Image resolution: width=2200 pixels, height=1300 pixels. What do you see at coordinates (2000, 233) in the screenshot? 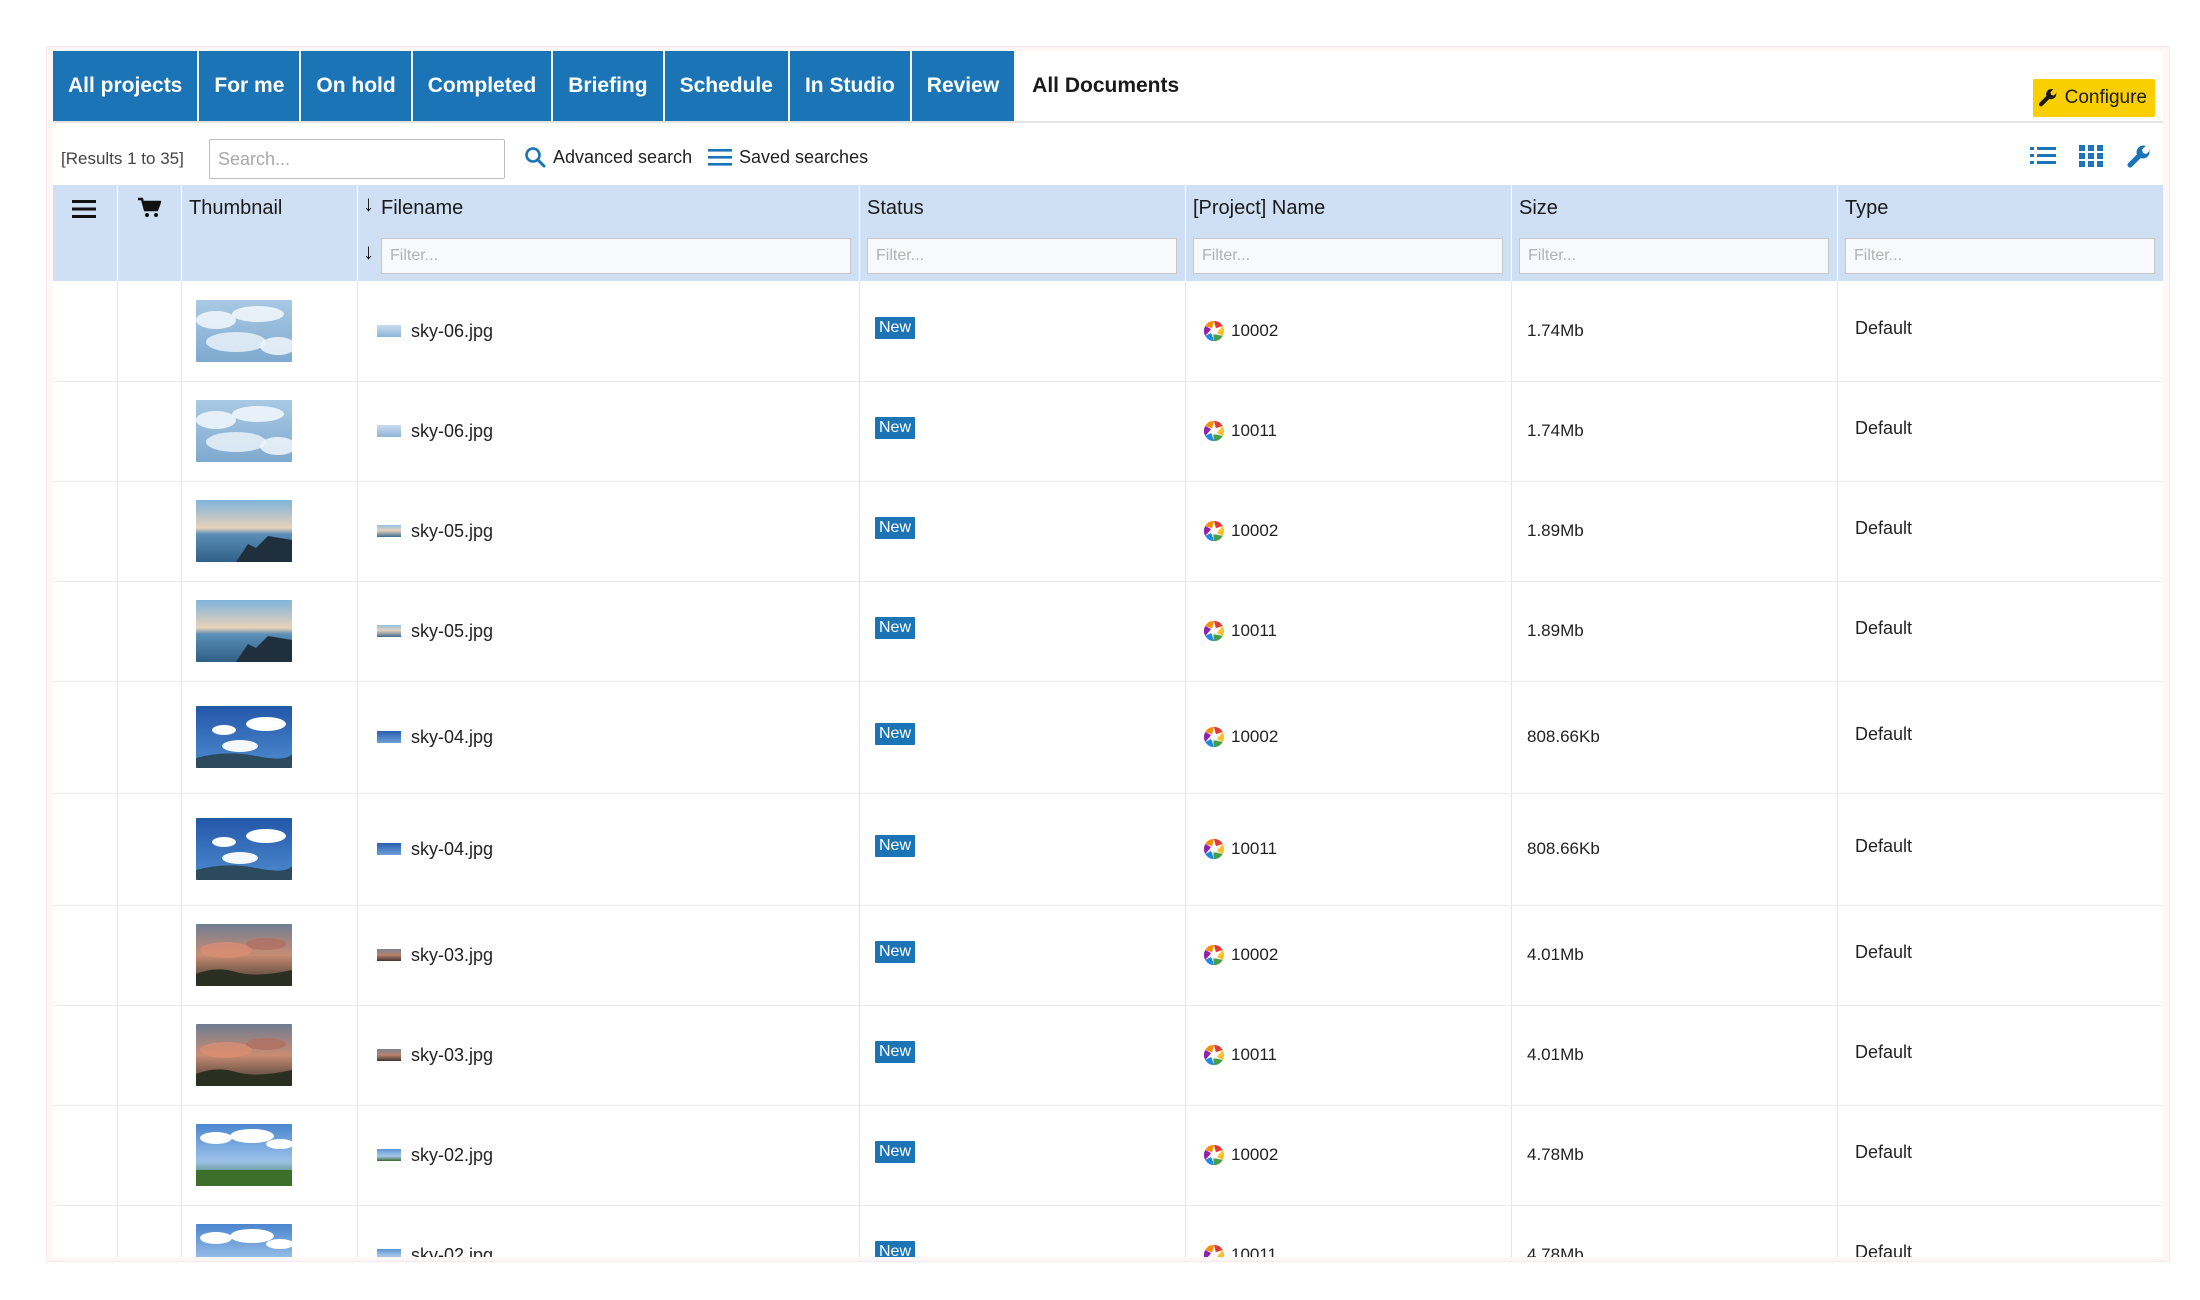
I see `type-column-header: Type` at bounding box center [2000, 233].